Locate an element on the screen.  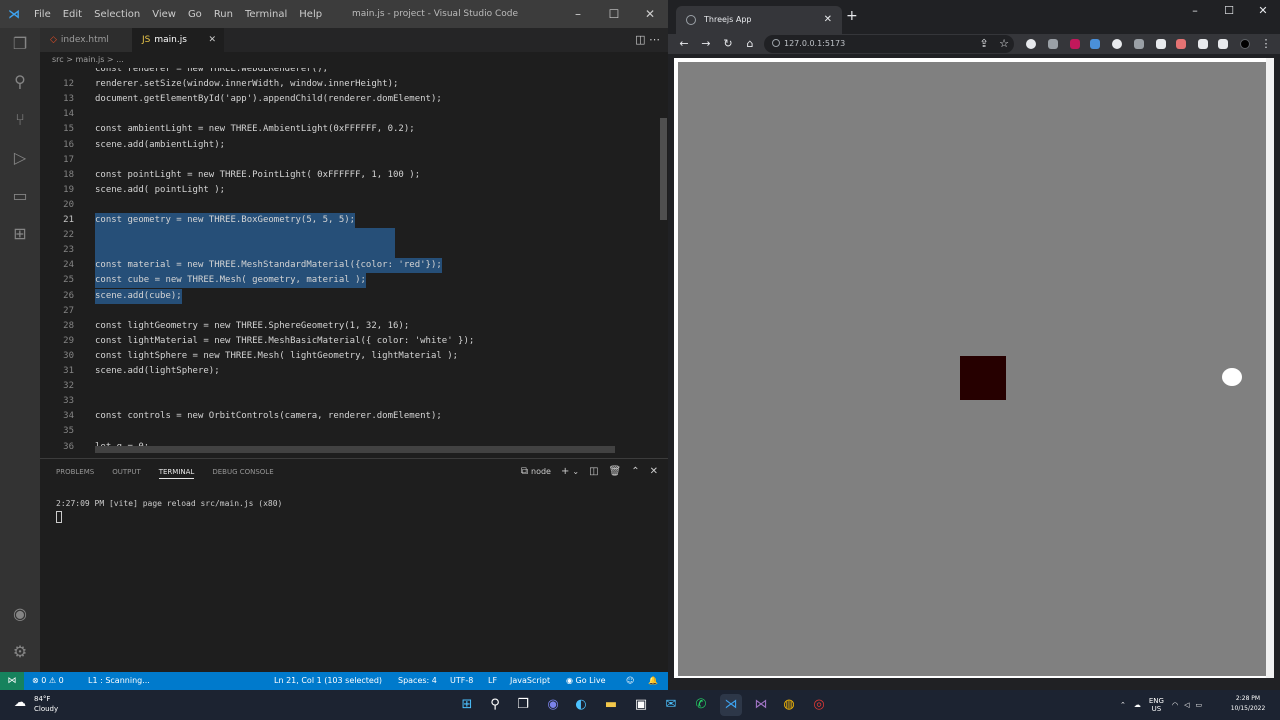
tab-main-js: JS main.js ✕ is located at coordinates (178, 40).